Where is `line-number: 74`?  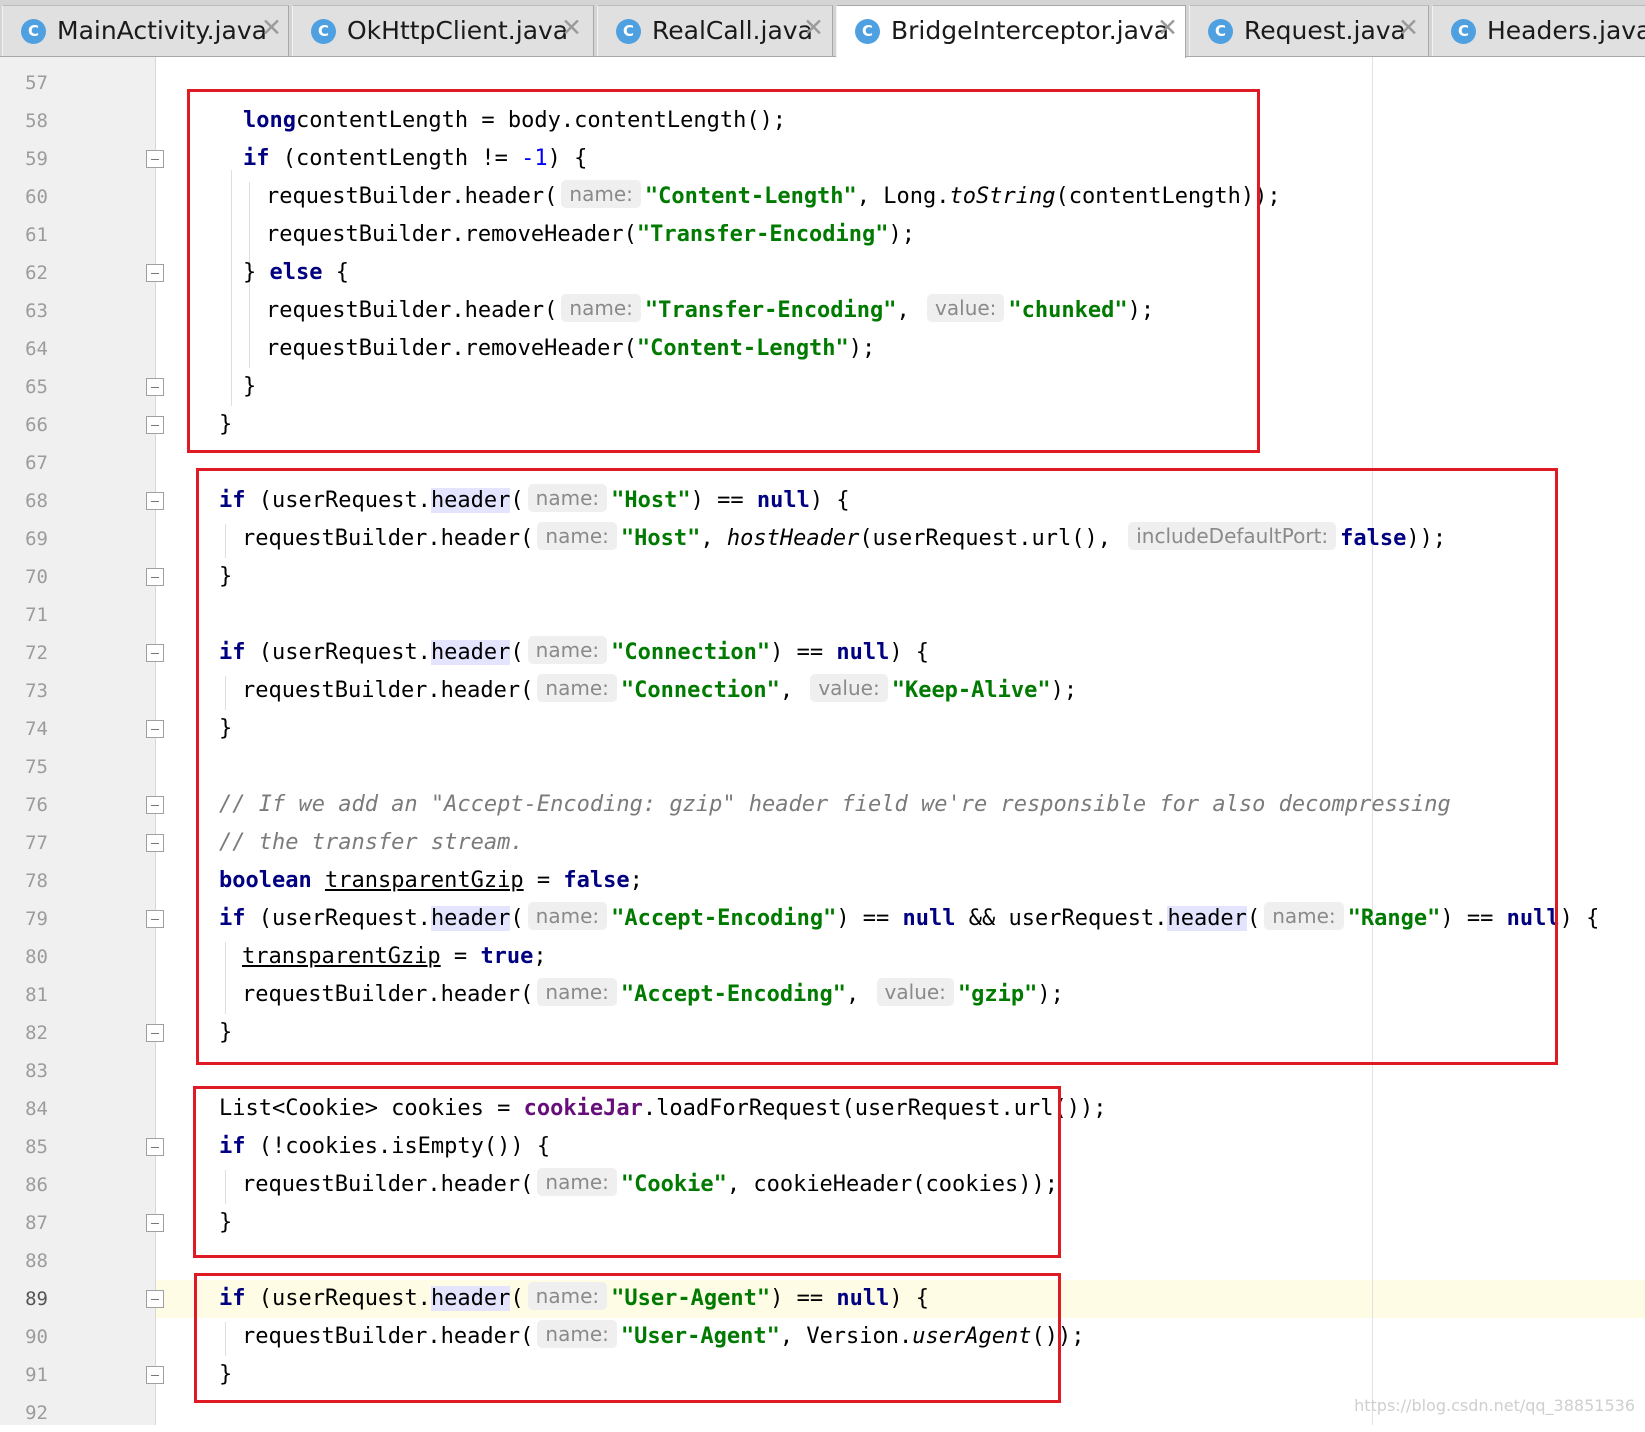 line-number: 74 is located at coordinates (36, 729).